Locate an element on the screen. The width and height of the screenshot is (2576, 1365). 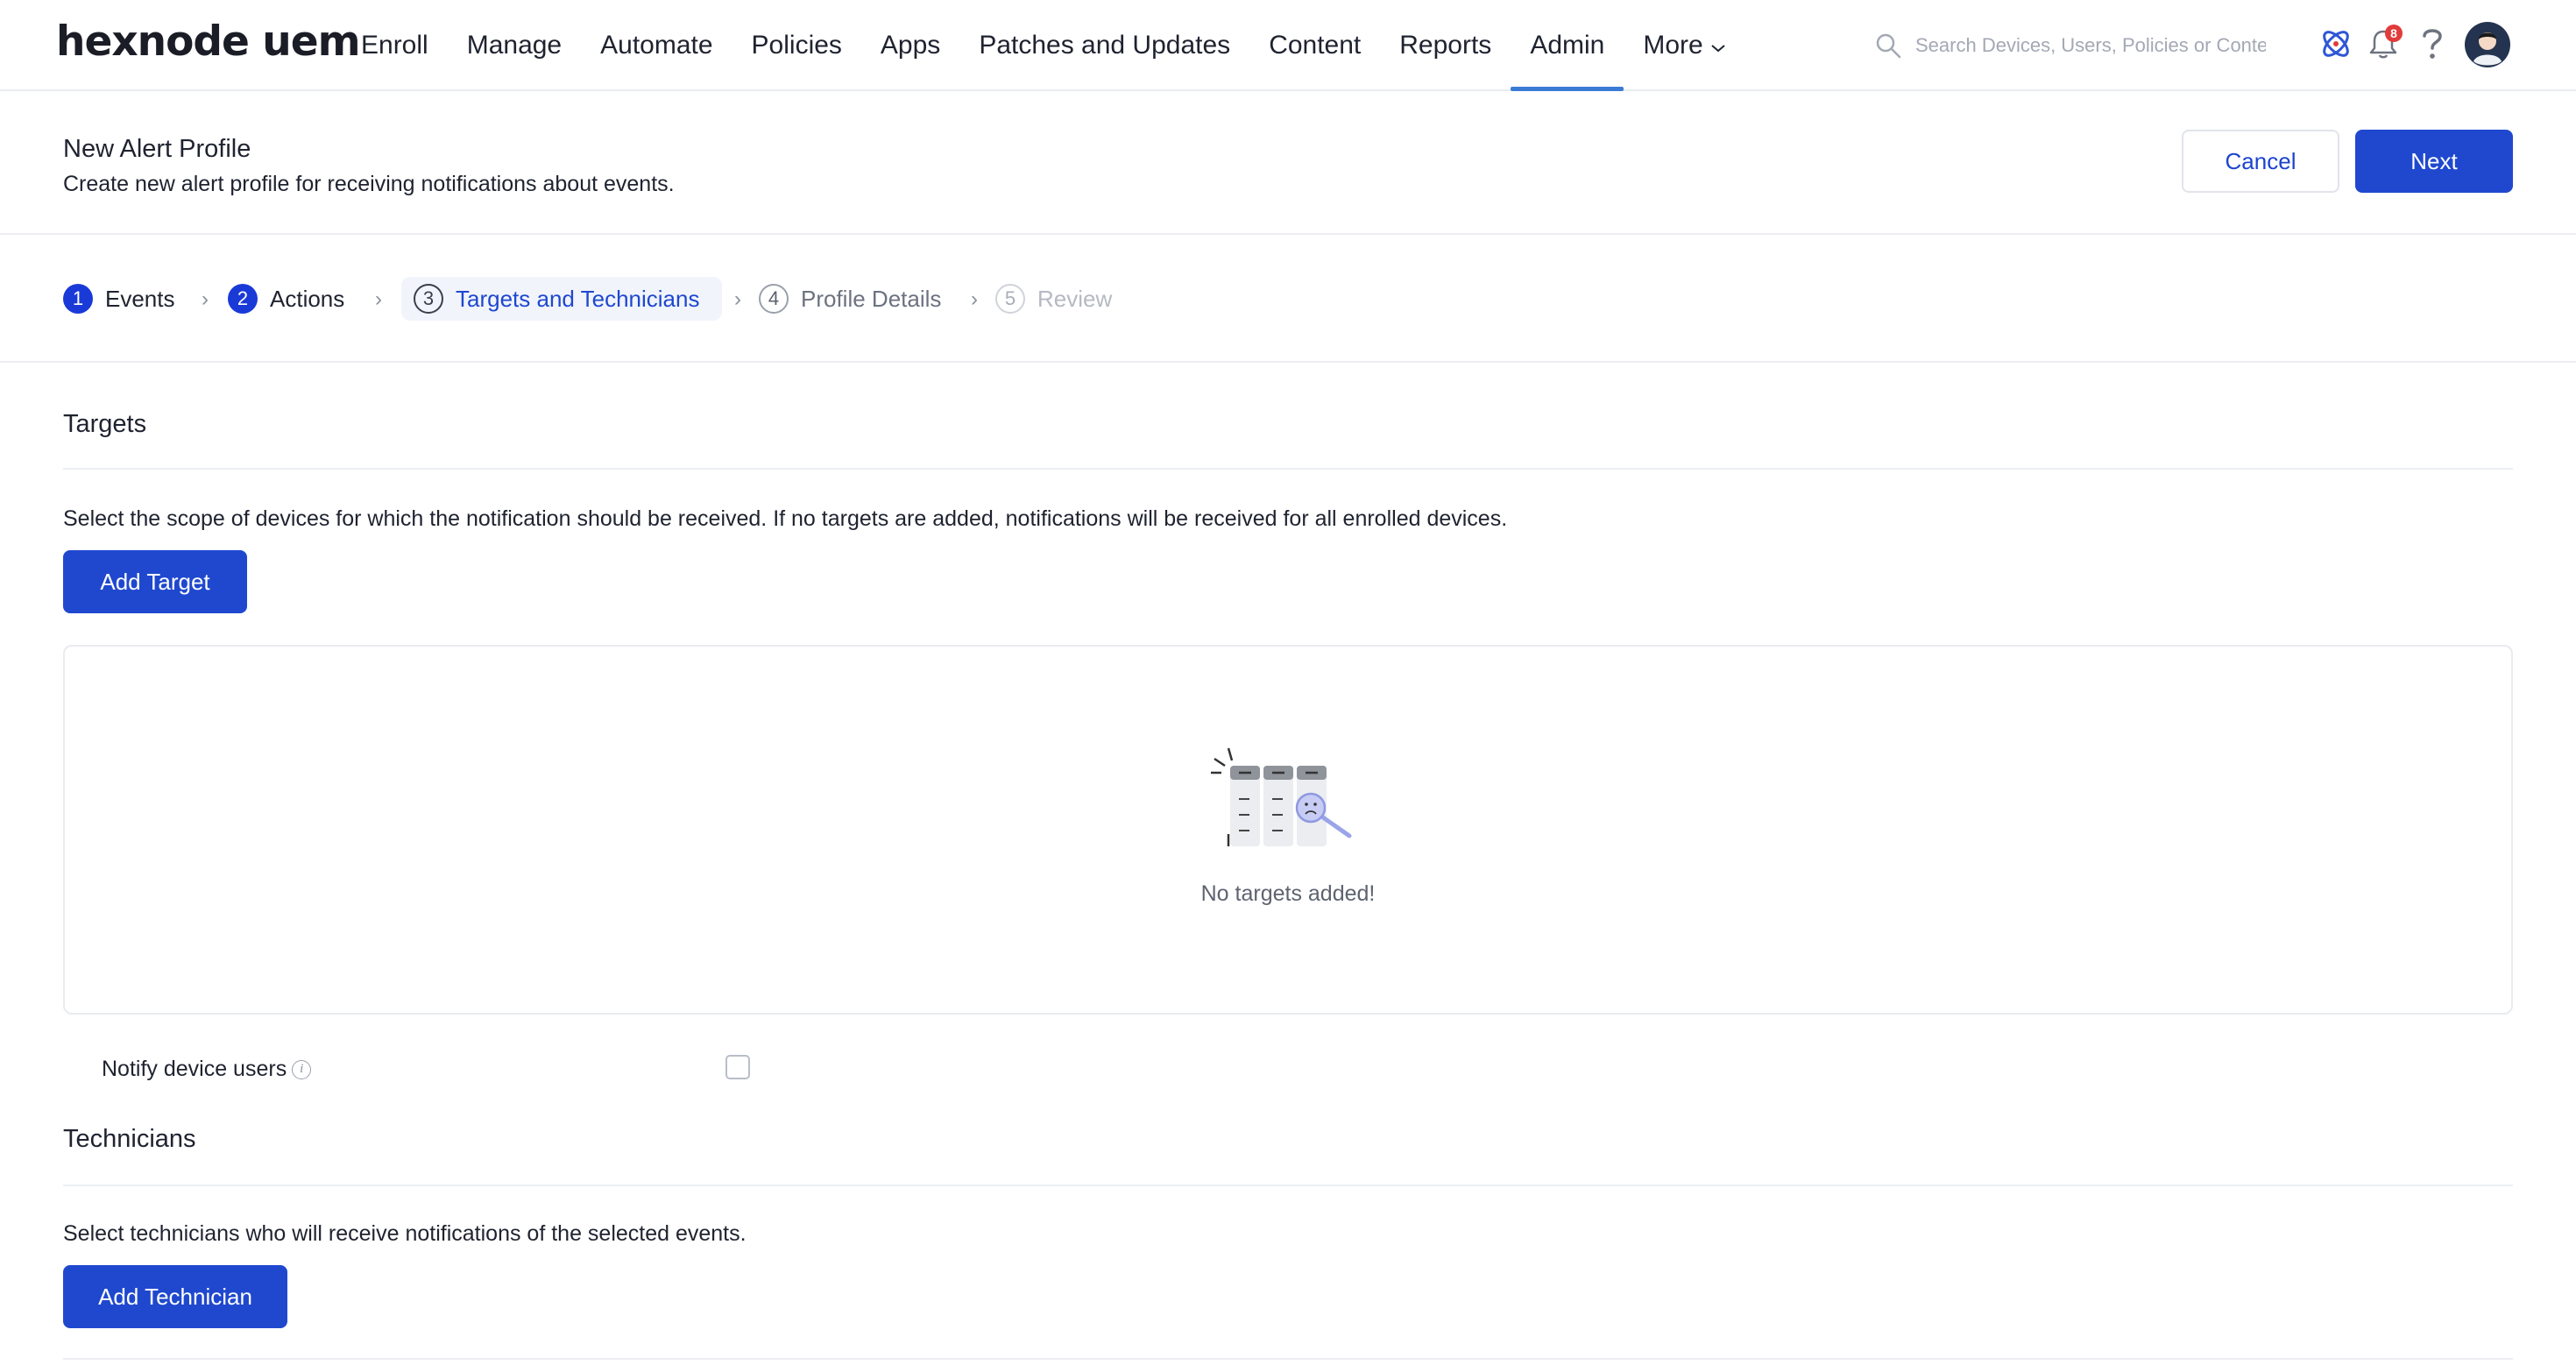
nav-item-enroll: Enroll is located at coordinates (395, 45).